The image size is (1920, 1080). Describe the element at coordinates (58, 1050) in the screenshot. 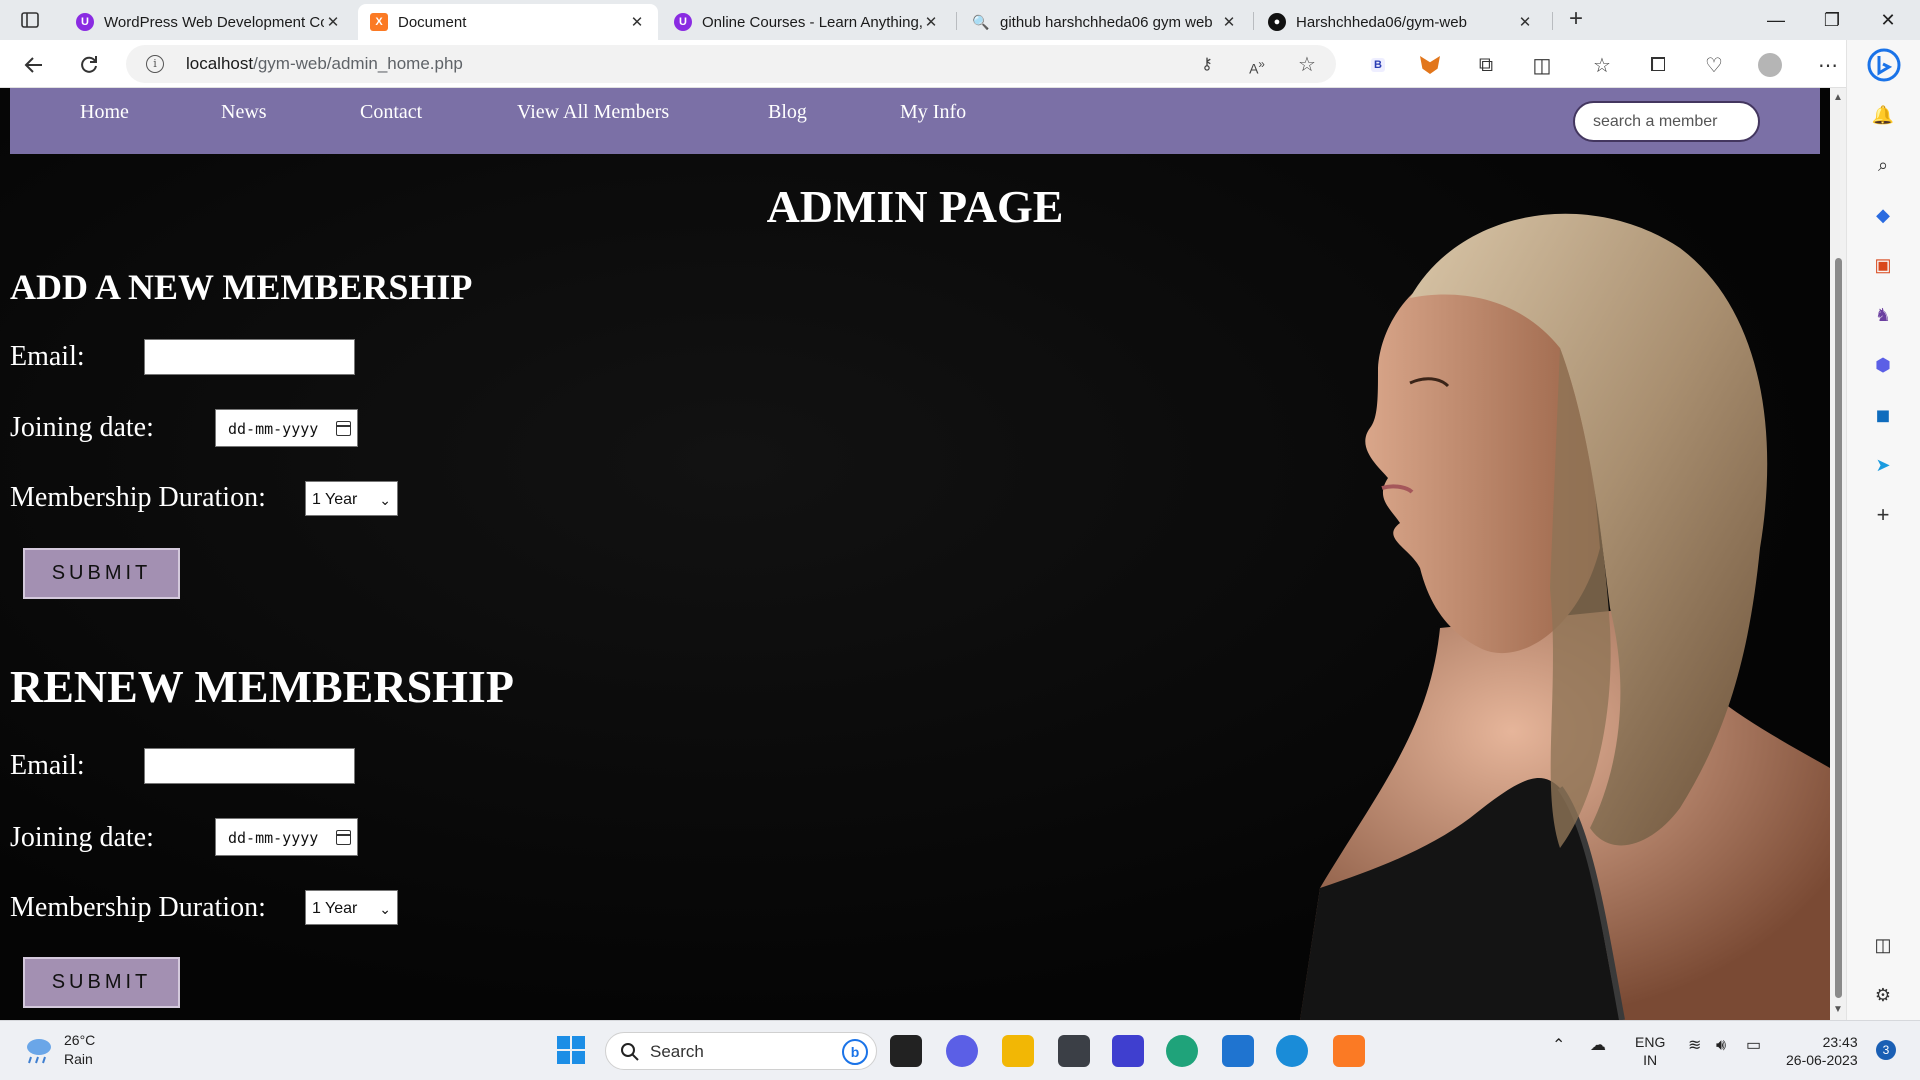

I see `weather-widget: 26°C Rain` at that location.